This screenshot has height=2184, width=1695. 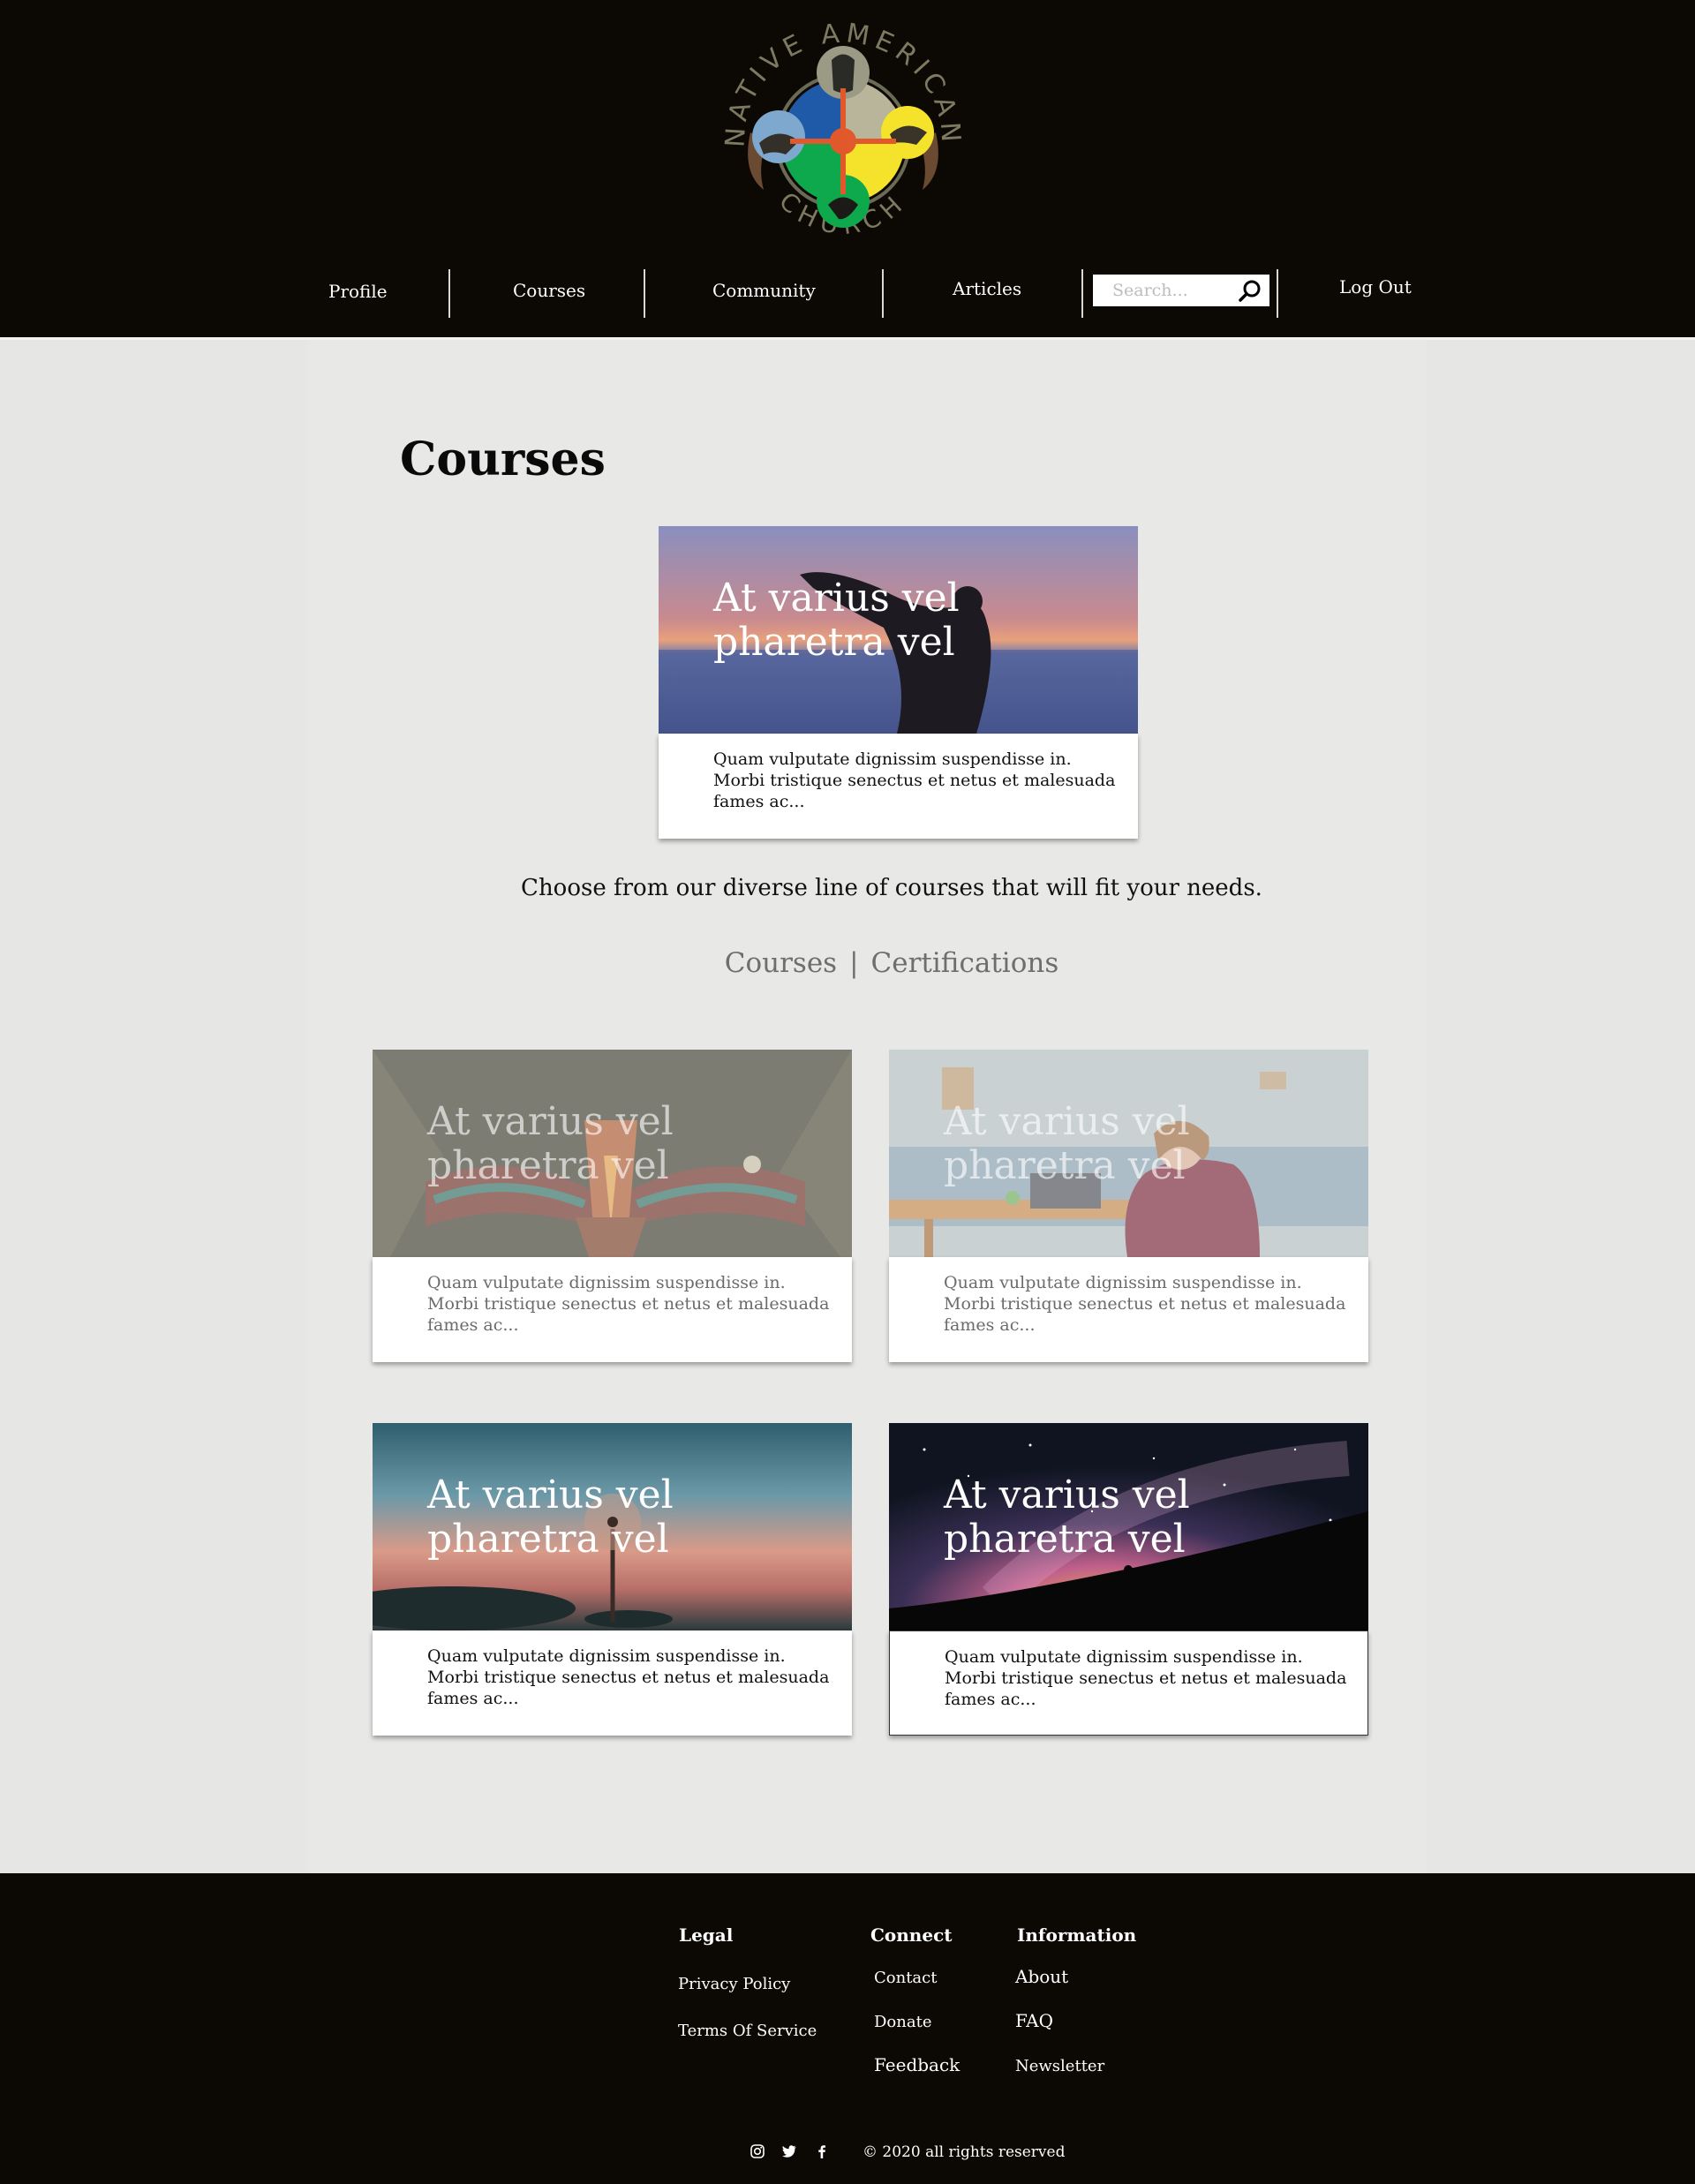 What do you see at coordinates (503, 460) in the screenshot?
I see `page-title: Courses` at bounding box center [503, 460].